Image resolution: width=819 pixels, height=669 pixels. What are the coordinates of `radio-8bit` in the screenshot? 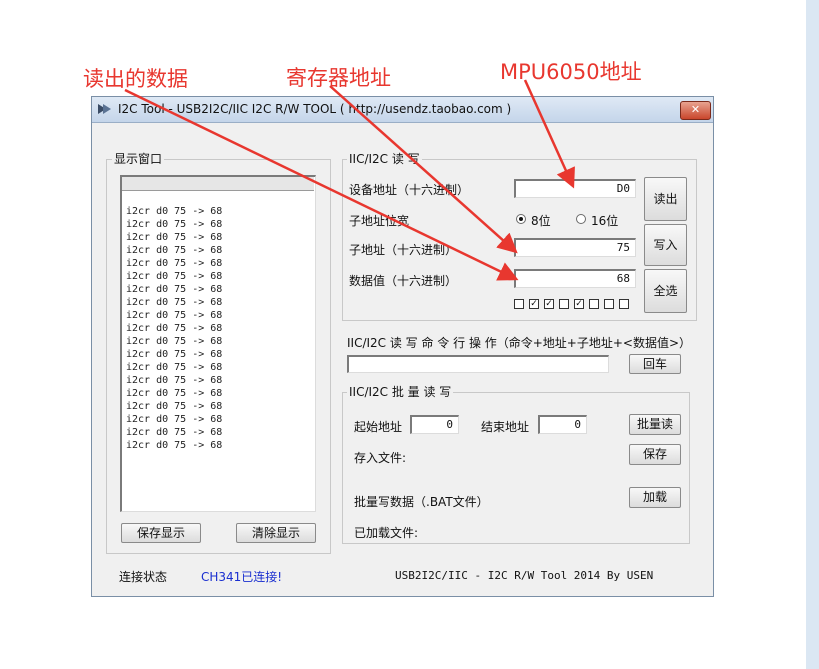 It's located at (521, 219).